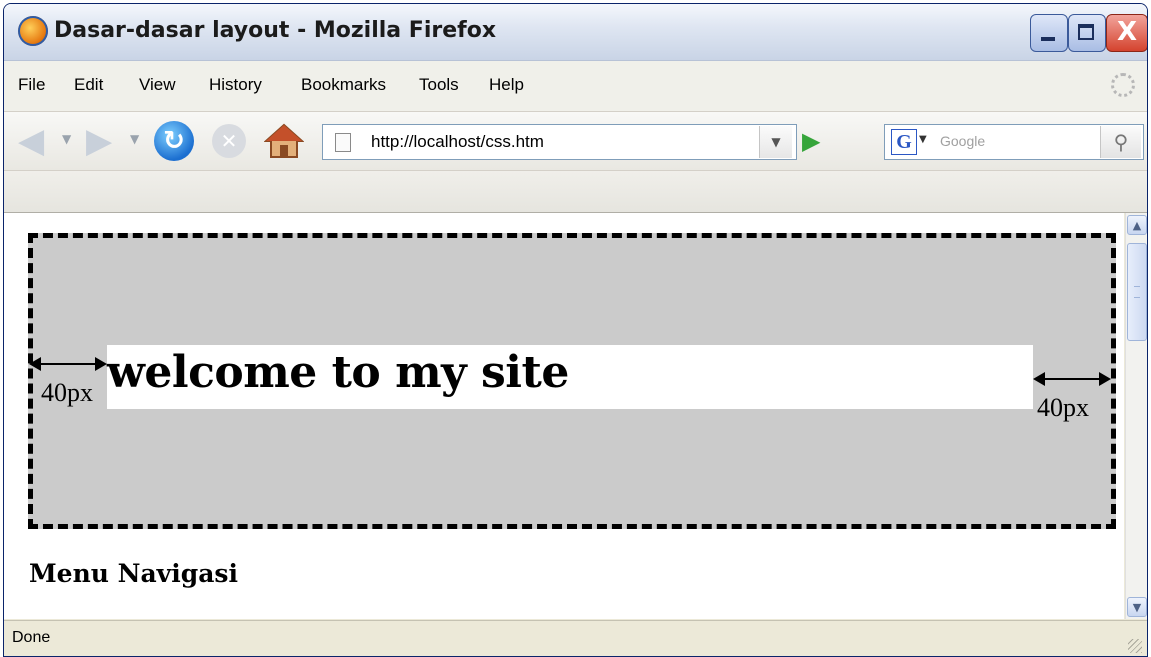 The width and height of the screenshot is (1151, 657). Describe the element at coordinates (1048, 39) in the screenshot. I see `minimize-icon` at that location.